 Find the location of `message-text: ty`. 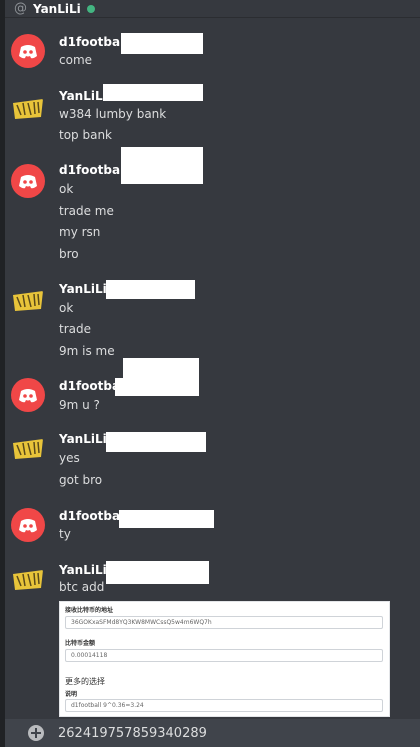

message-text: ty is located at coordinates (65, 534).